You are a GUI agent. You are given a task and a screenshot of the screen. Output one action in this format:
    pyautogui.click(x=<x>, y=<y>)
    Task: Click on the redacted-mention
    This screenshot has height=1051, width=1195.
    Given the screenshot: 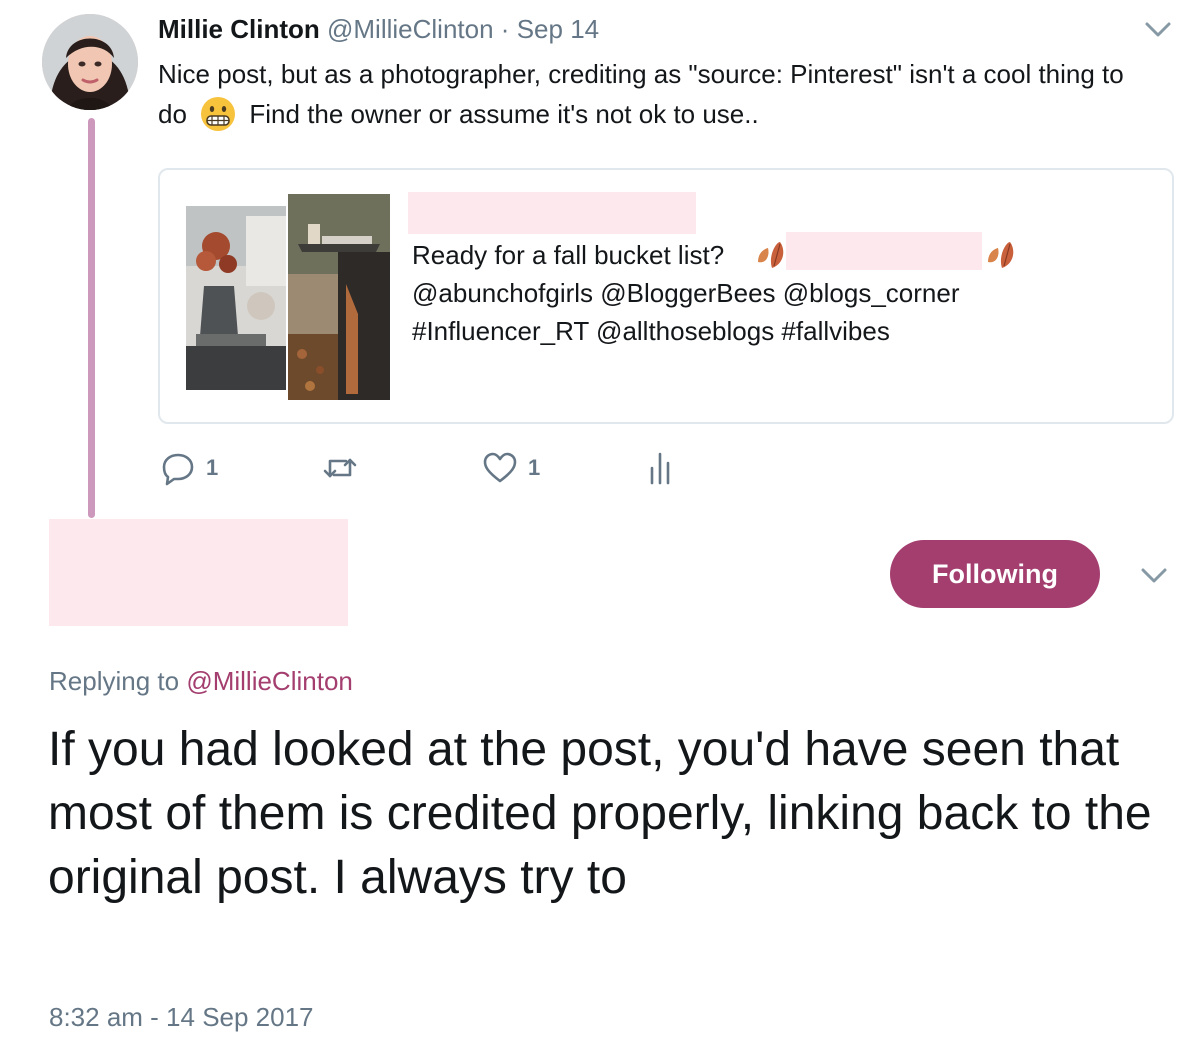 What is the action you would take?
    pyautogui.click(x=884, y=251)
    